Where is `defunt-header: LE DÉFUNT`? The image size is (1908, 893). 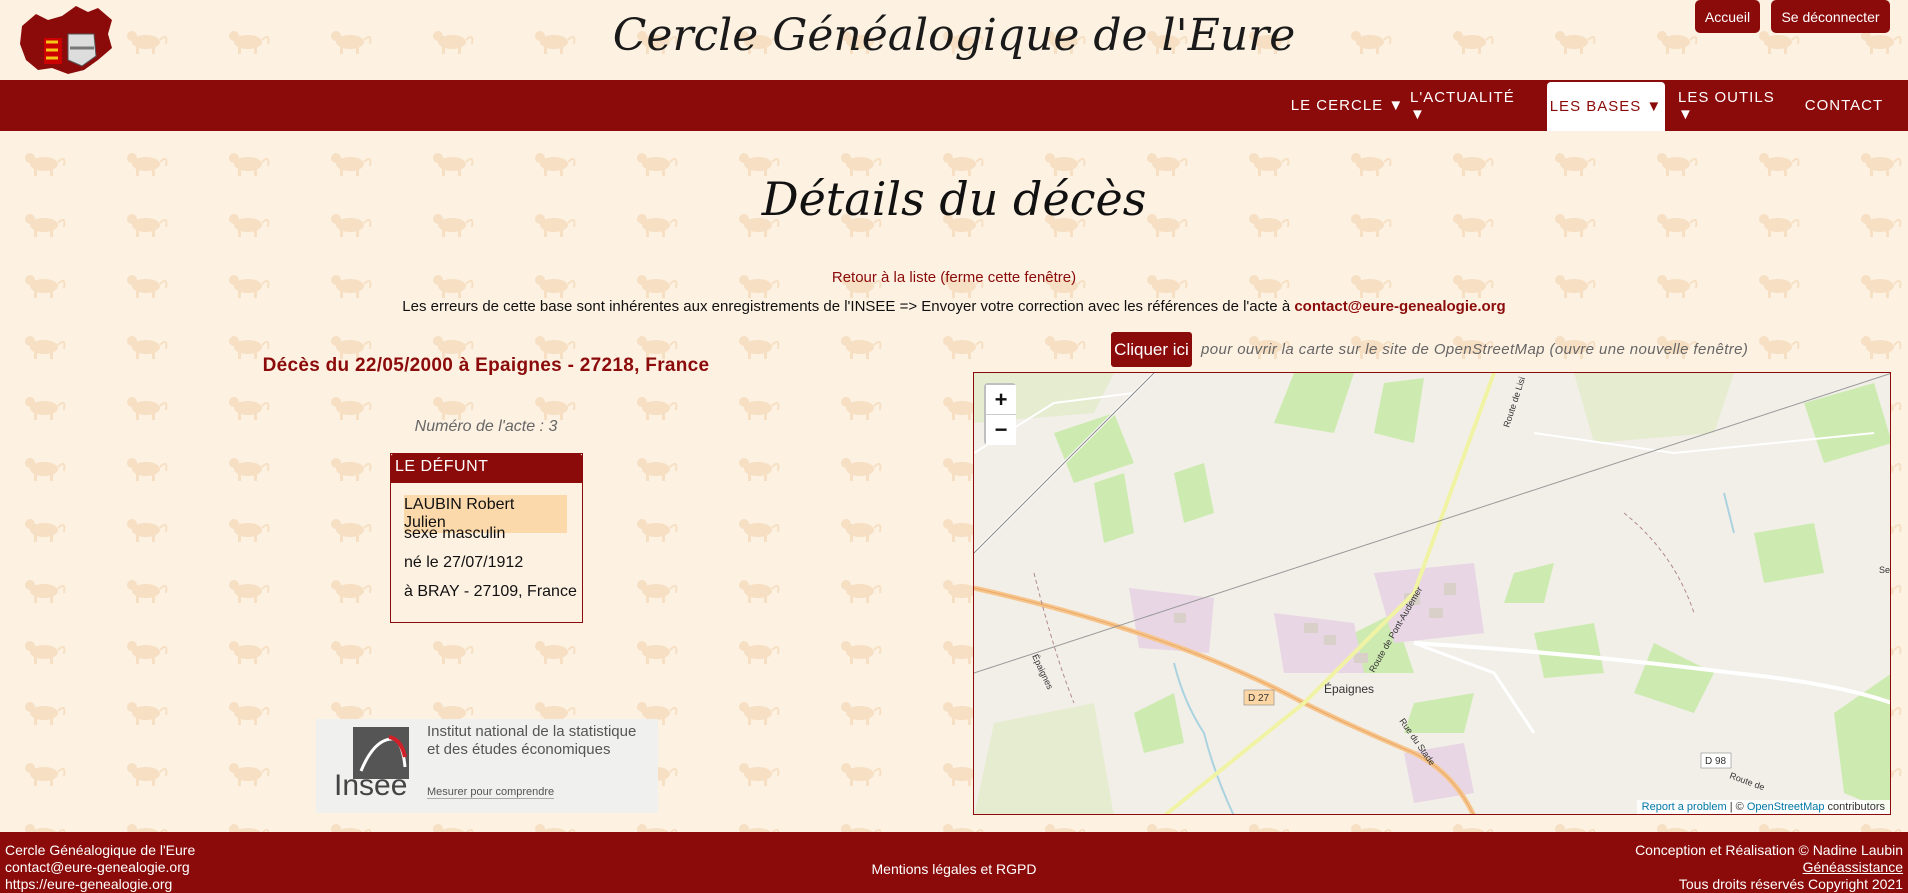 defunt-header: LE DÉFUNT is located at coordinates (486, 468).